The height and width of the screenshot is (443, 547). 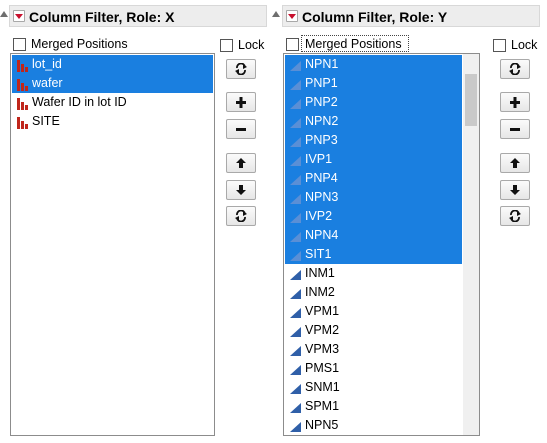 I want to click on panel-title: Column Filter, Role: X, so click(x=102, y=17).